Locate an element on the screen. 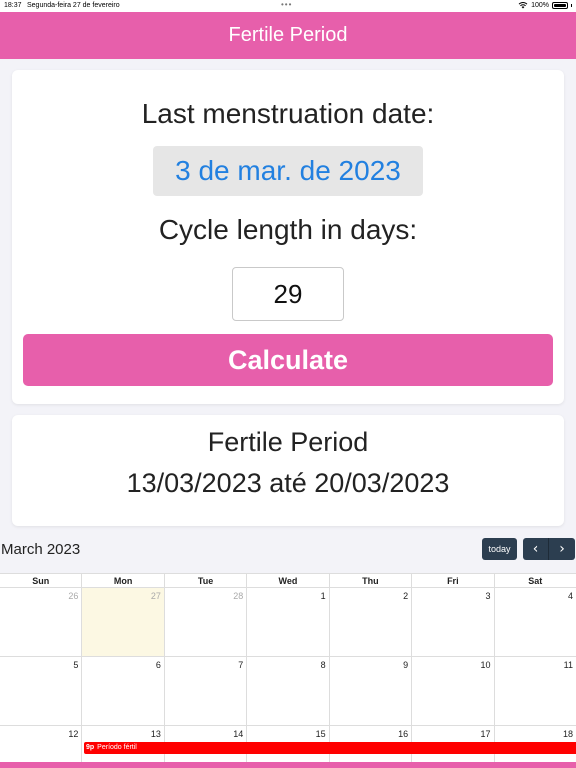 The height and width of the screenshot is (768, 576). battery-percent: 100% is located at coordinates (540, 5).